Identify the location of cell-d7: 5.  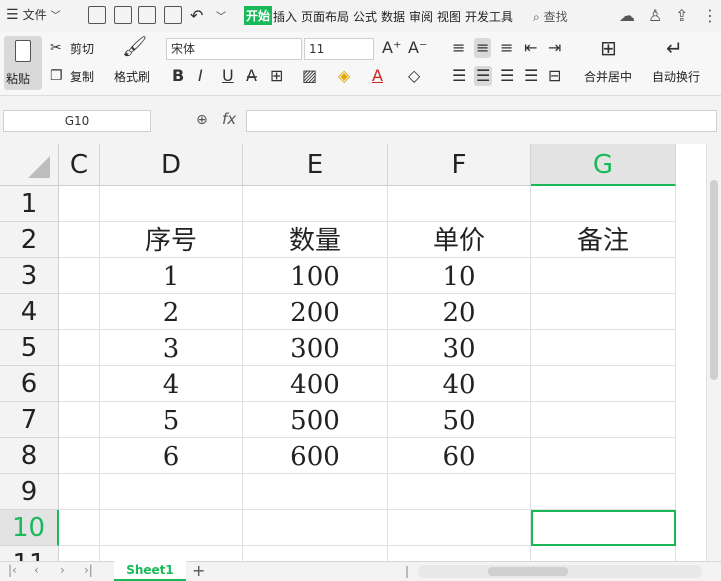
(171, 420).